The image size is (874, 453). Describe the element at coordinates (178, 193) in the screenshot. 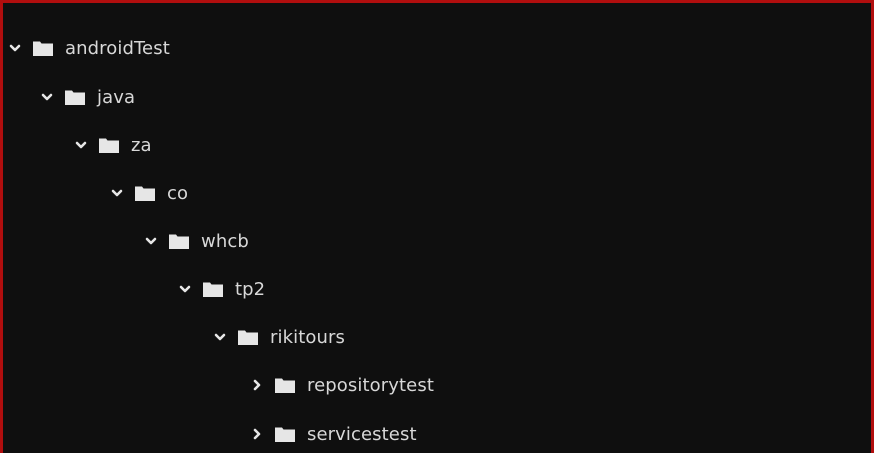

I see `tree-item-label: co` at that location.